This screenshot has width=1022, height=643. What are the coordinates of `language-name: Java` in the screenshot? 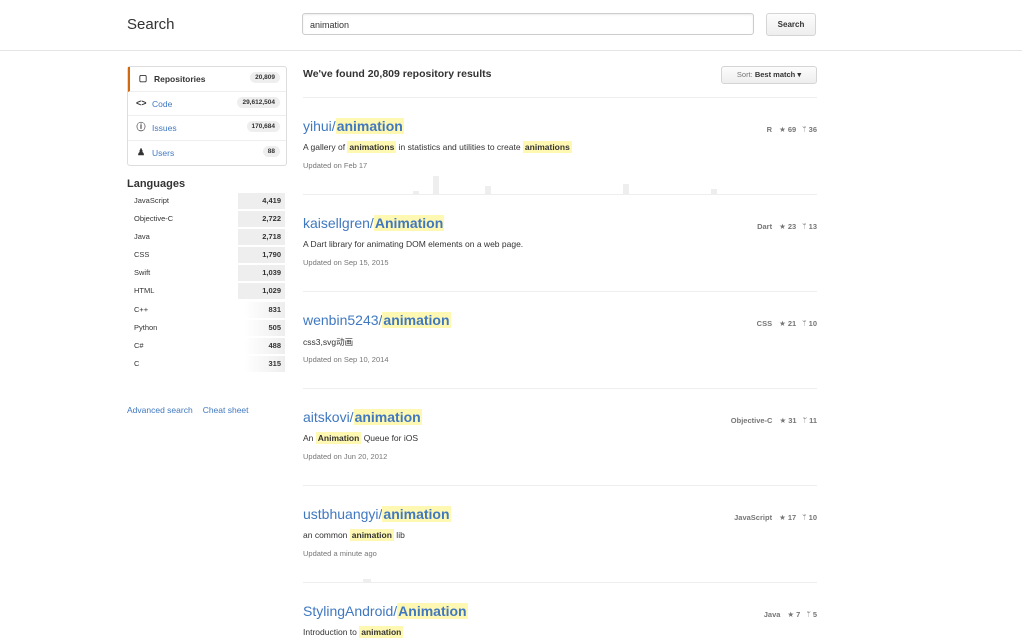 It's located at (142, 237).